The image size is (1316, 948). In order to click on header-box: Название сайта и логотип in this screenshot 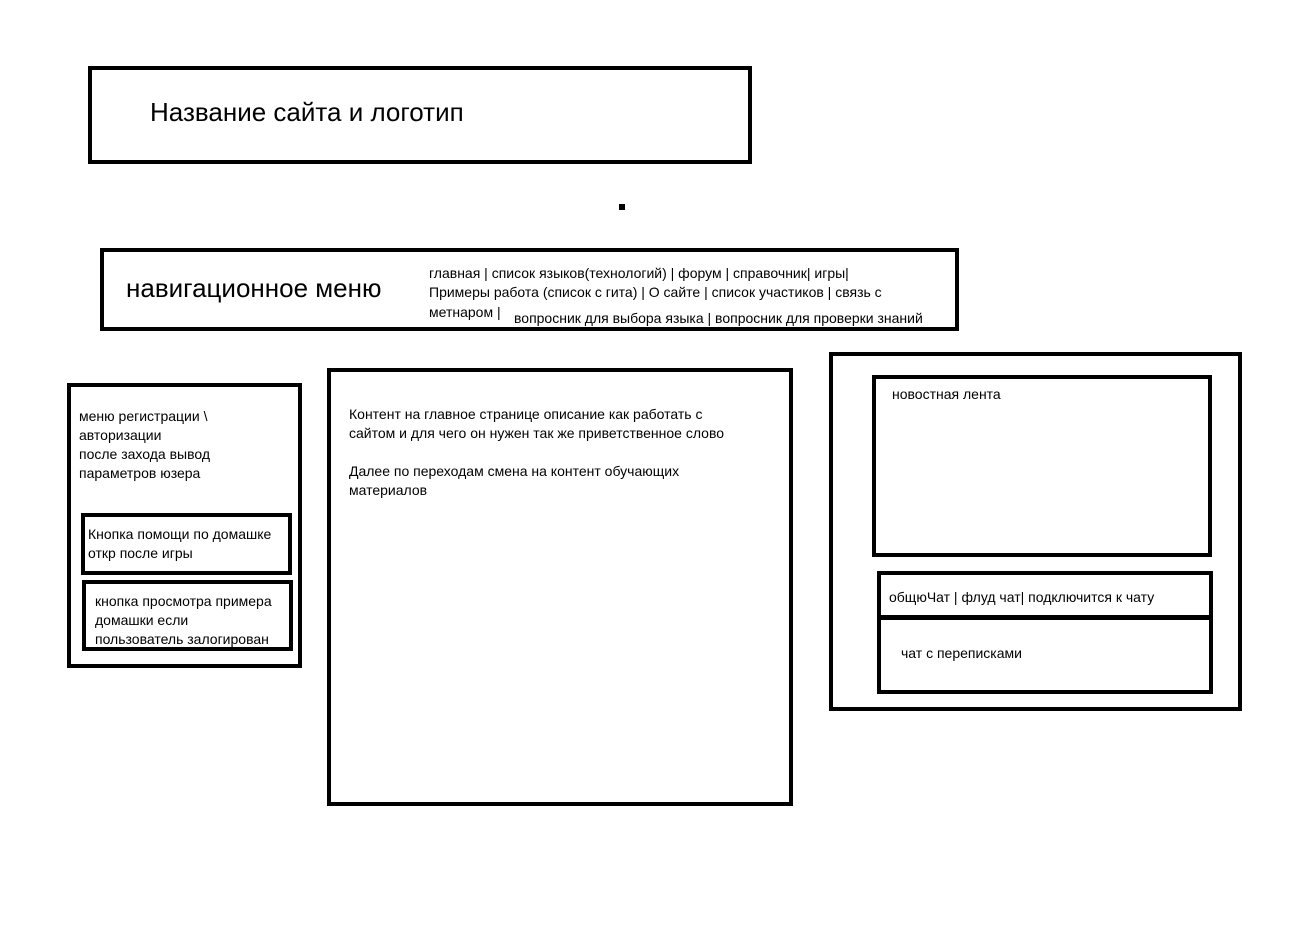, I will do `click(420, 115)`.